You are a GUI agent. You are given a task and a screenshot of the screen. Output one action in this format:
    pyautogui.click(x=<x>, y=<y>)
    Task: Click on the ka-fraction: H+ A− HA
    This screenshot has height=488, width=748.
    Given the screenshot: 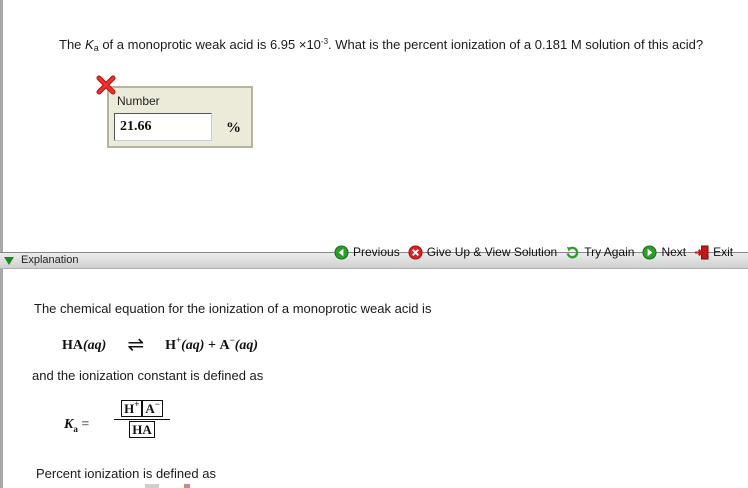 What is the action you would take?
    pyautogui.click(x=142, y=418)
    